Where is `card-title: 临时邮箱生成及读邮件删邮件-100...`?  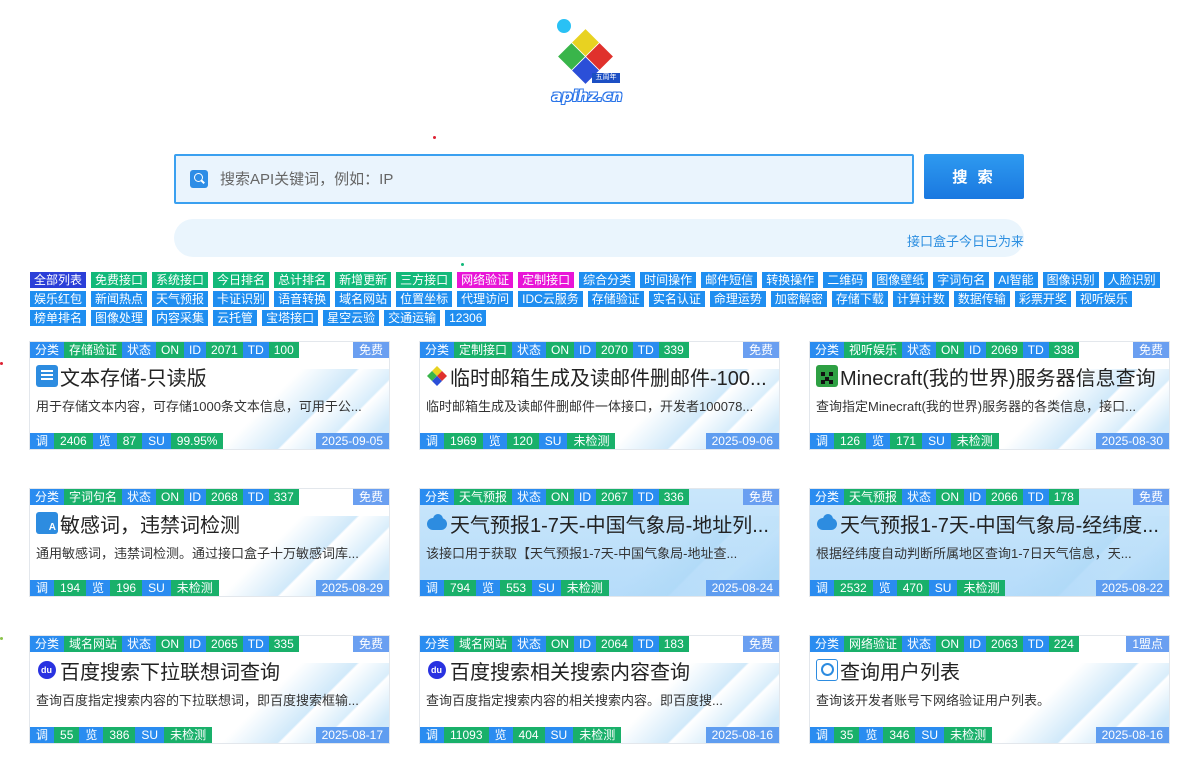 card-title: 临时邮箱生成及读邮件删邮件-100... is located at coordinates (608, 376).